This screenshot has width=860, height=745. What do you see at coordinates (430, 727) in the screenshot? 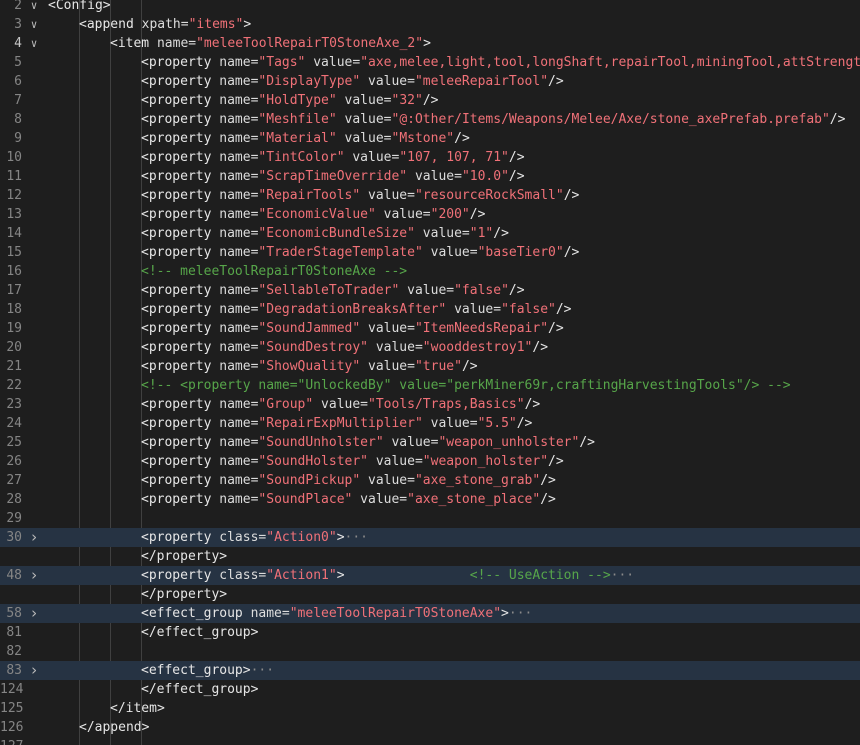
I see `code-line: 126 </append>` at bounding box center [430, 727].